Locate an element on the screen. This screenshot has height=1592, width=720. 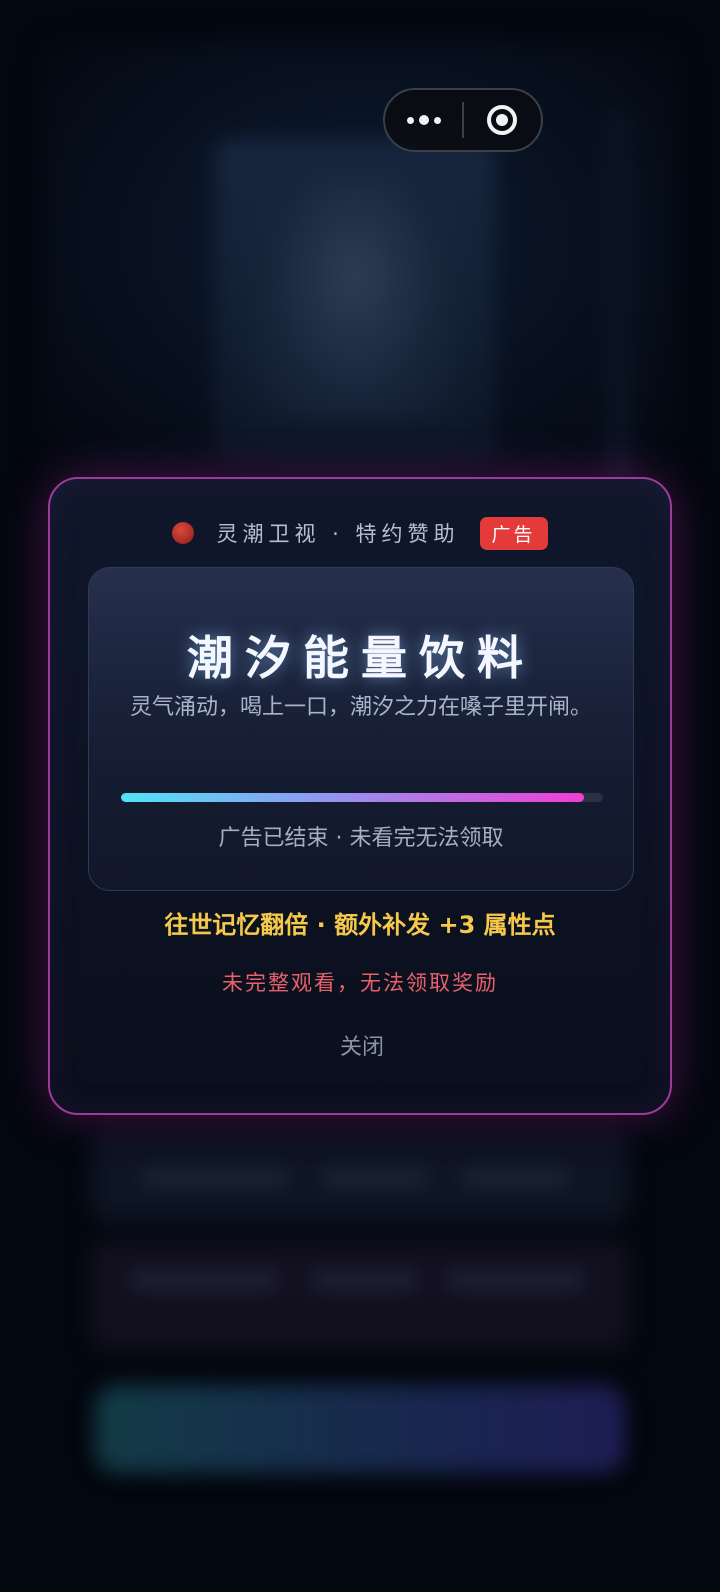
ad-progress-bar is located at coordinates (362, 797).